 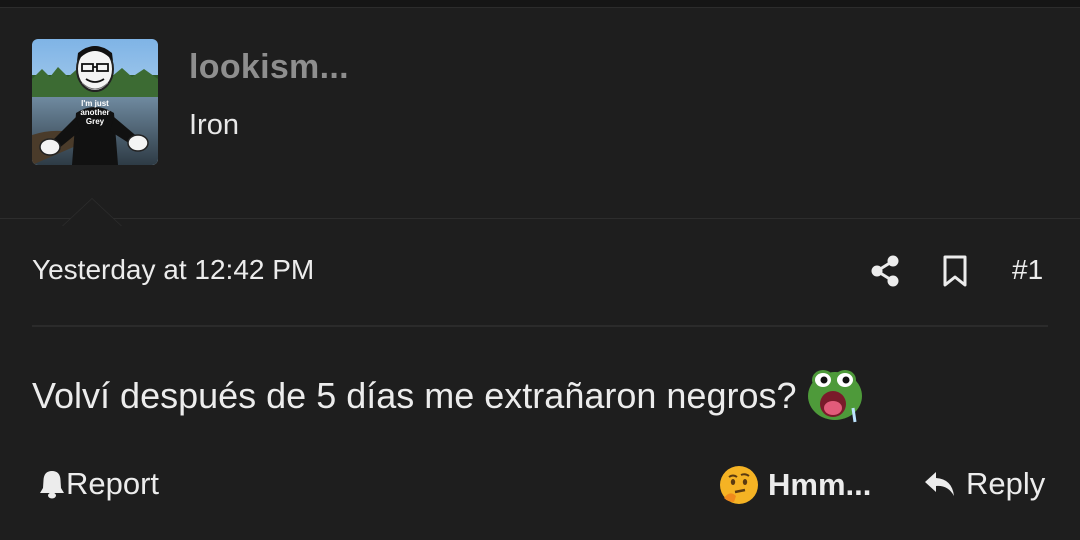 I want to click on reply-label: Reply, so click(x=1006, y=483).